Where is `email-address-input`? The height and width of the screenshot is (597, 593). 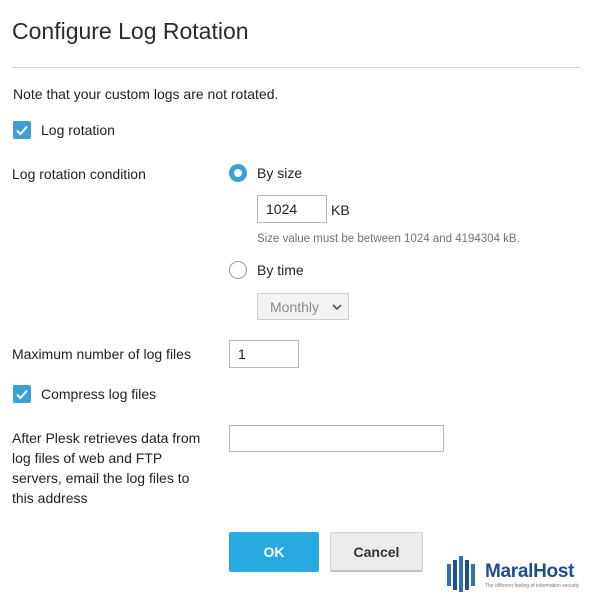 email-address-input is located at coordinates (336, 438).